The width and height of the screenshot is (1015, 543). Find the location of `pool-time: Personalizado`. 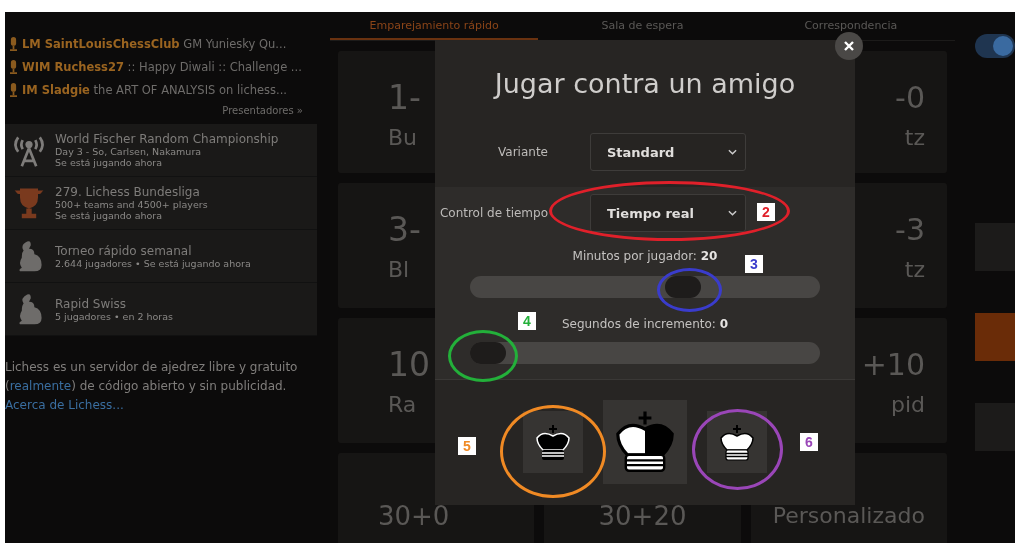

pool-time: Personalizado is located at coordinates (848, 516).